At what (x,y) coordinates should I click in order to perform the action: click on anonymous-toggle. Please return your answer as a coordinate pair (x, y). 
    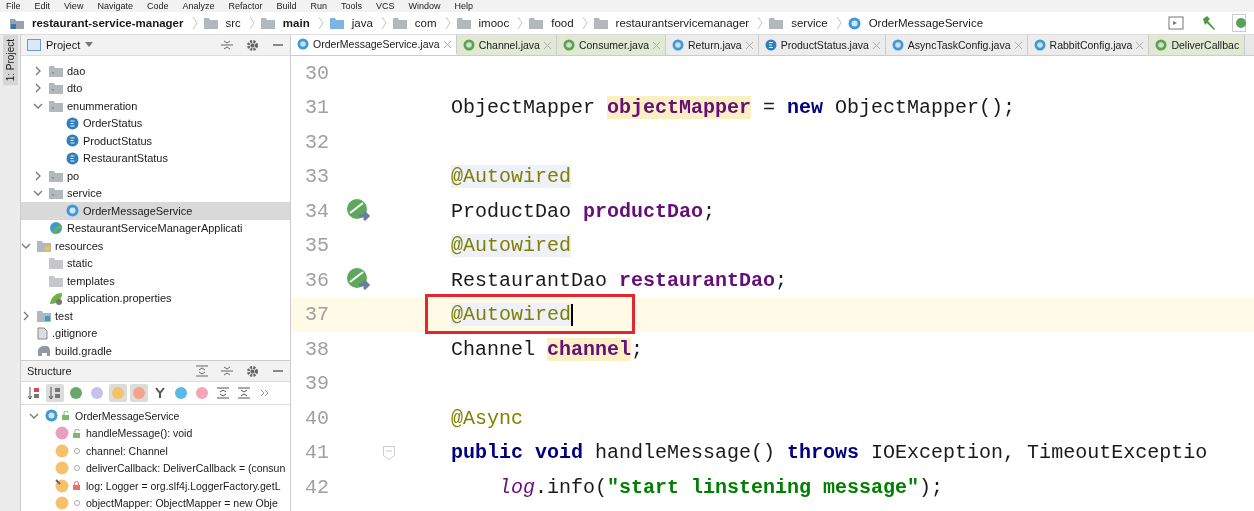
    Looking at the image, I should click on (181, 393).